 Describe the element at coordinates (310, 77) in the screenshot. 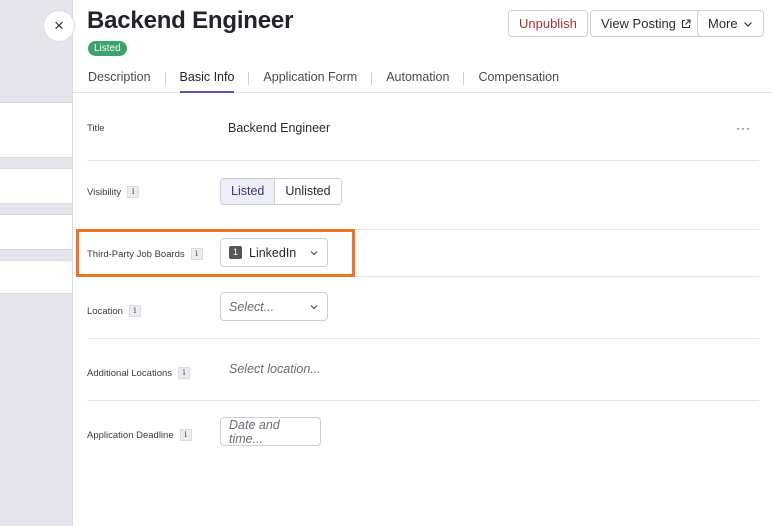

I see `tab-application-form: Application Form` at that location.